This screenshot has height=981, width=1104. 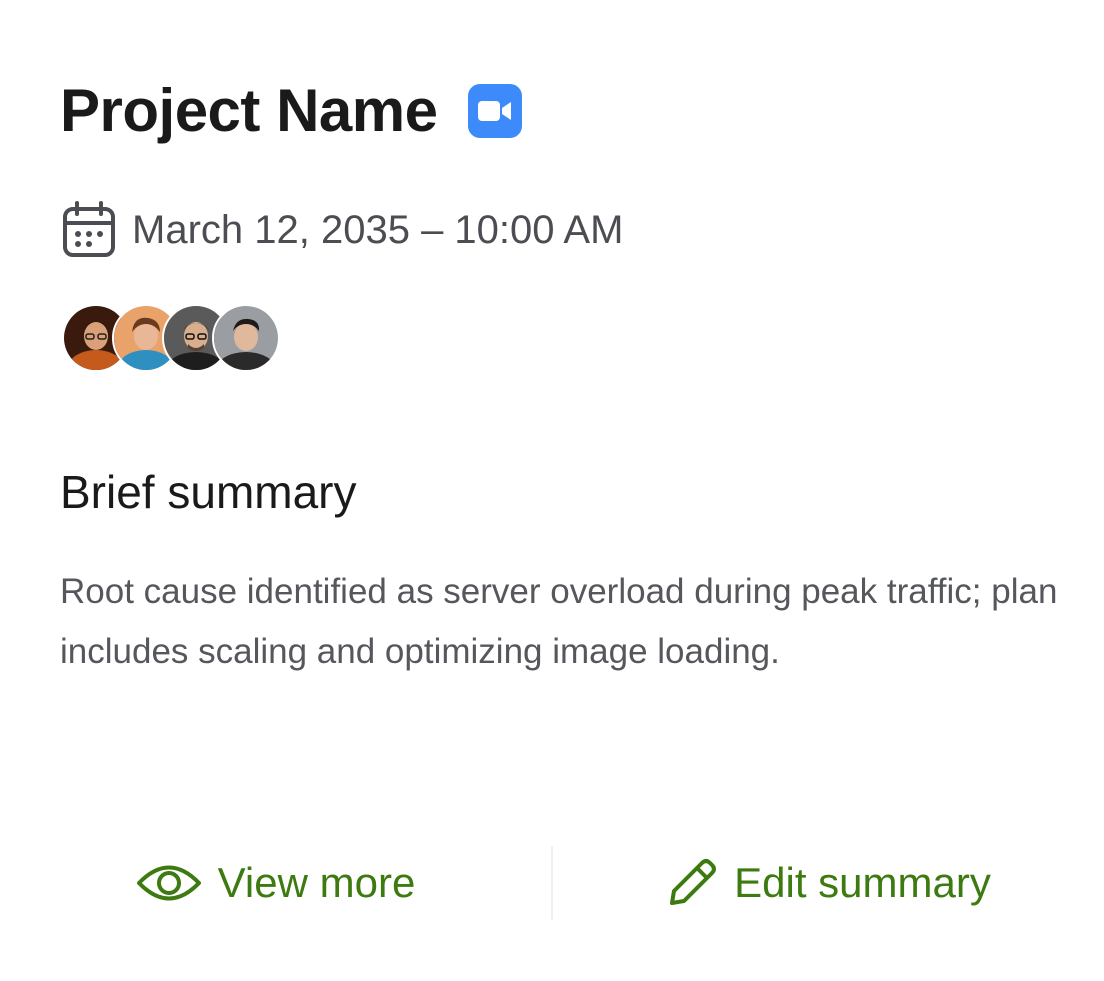 What do you see at coordinates (378, 230) in the screenshot?
I see `meeting-date: March 12, 2035 – 10:00 AM` at bounding box center [378, 230].